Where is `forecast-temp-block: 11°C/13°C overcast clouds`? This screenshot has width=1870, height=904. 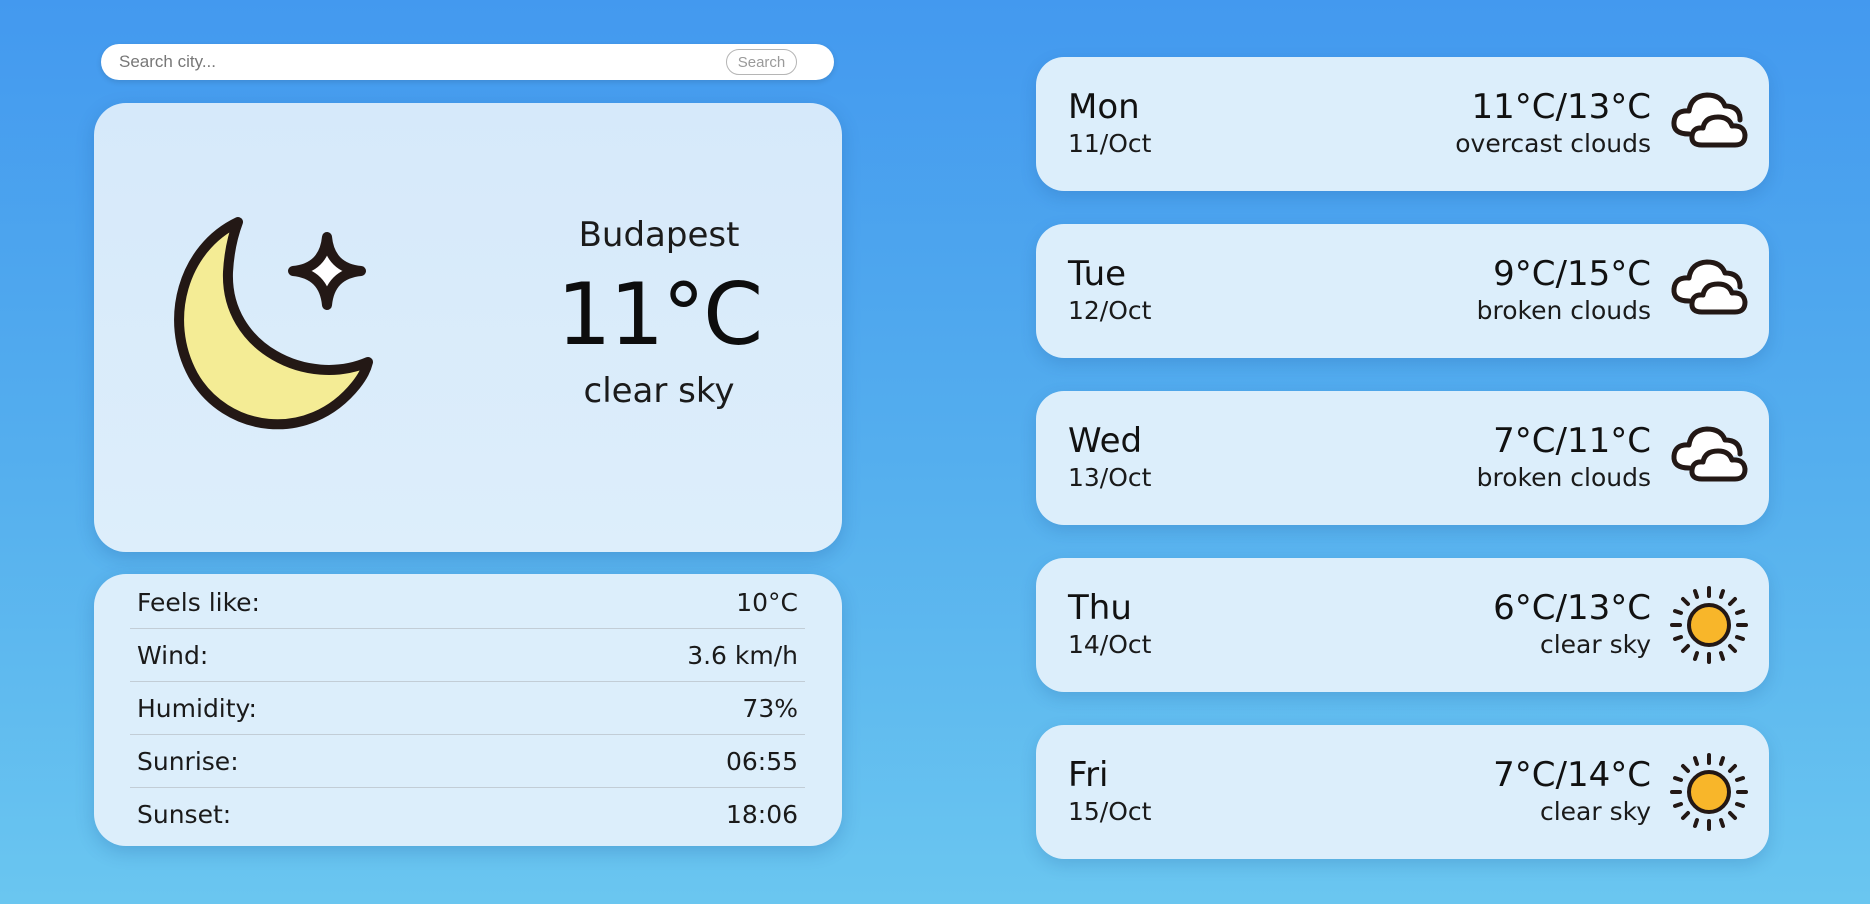 forecast-temp-block: 11°C/13°C overcast clouds is located at coordinates (1553, 124).